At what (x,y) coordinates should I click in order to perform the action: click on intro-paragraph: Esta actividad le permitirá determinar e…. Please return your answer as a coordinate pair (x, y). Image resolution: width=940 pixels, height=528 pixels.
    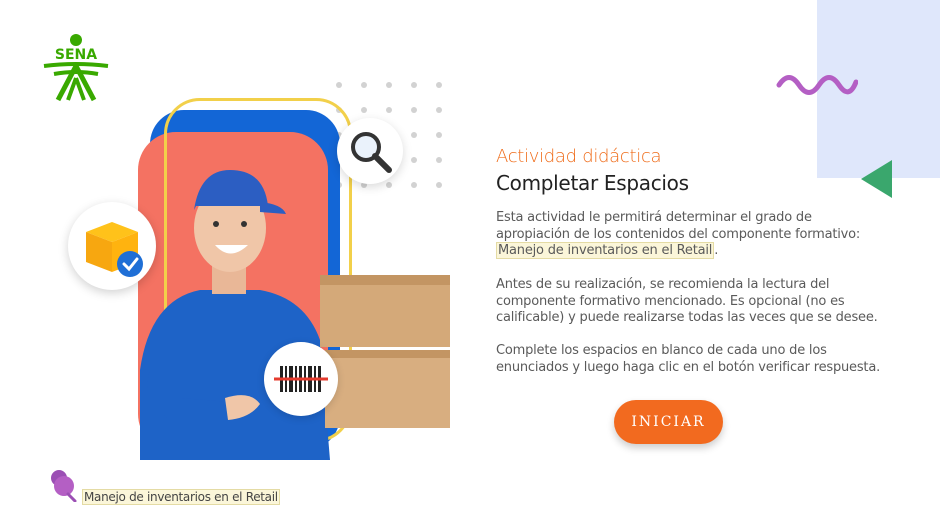
    Looking at the image, I should click on (691, 235).